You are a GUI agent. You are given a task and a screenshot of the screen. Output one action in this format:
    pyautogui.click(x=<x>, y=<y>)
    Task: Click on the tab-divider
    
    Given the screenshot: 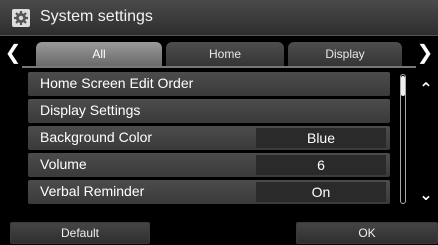 What is the action you would take?
    pyautogui.click(x=219, y=67)
    